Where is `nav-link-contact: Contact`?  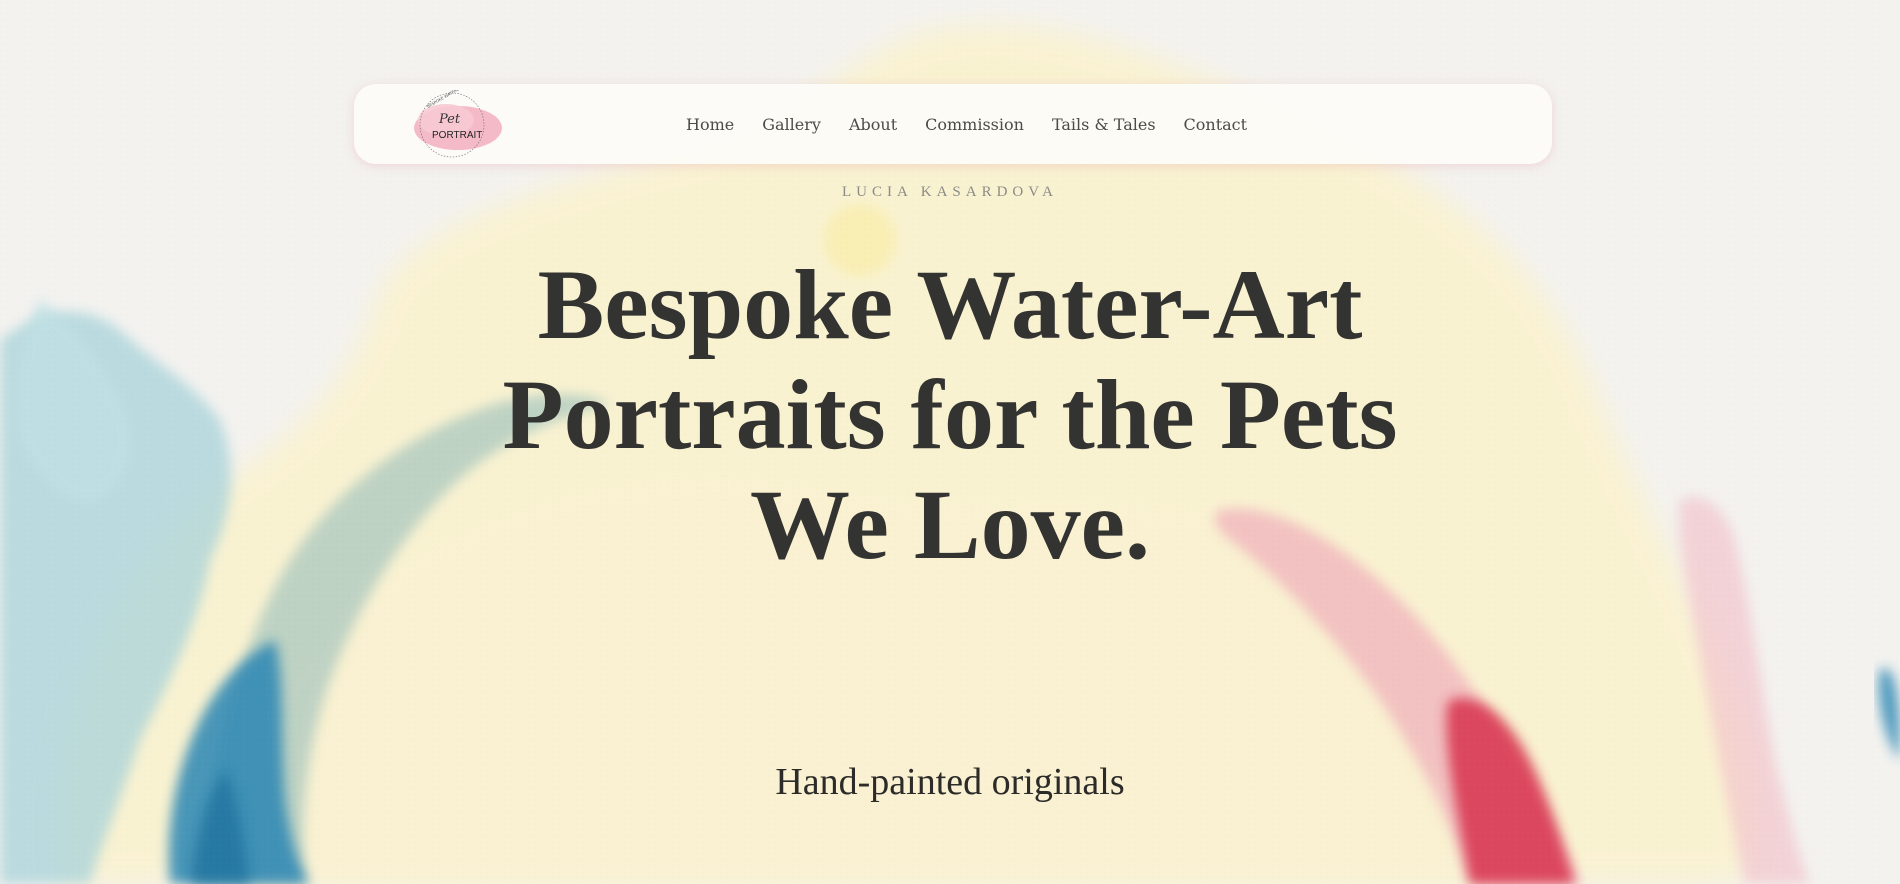
nav-link-contact: Contact is located at coordinates (1216, 124).